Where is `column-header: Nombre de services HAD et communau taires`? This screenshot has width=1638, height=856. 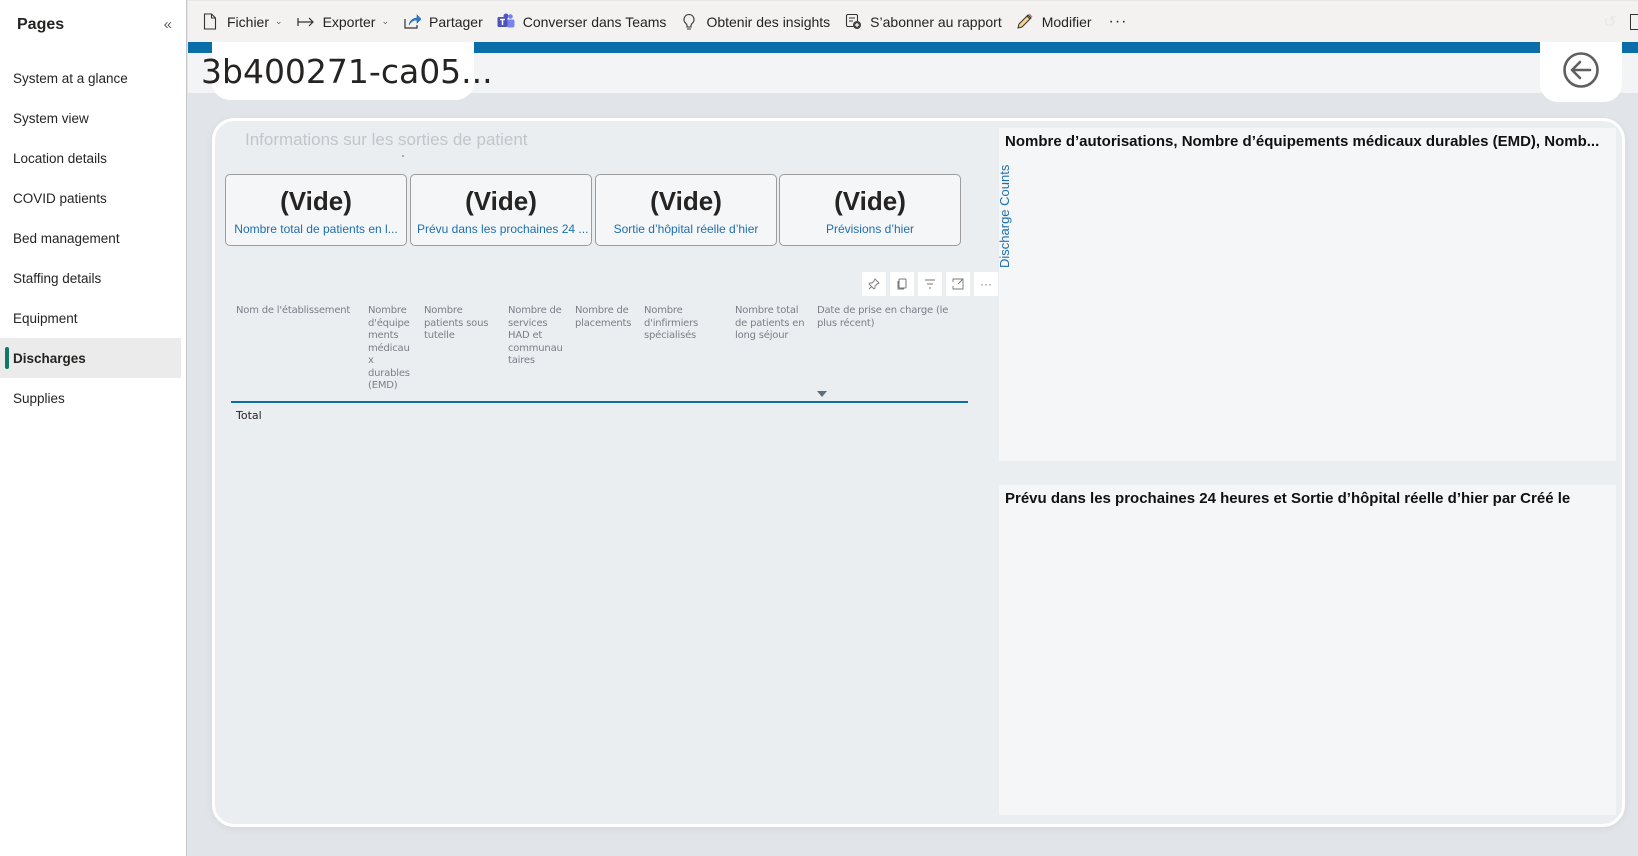 column-header: Nombre de services HAD et communau taires is located at coordinates (535, 336).